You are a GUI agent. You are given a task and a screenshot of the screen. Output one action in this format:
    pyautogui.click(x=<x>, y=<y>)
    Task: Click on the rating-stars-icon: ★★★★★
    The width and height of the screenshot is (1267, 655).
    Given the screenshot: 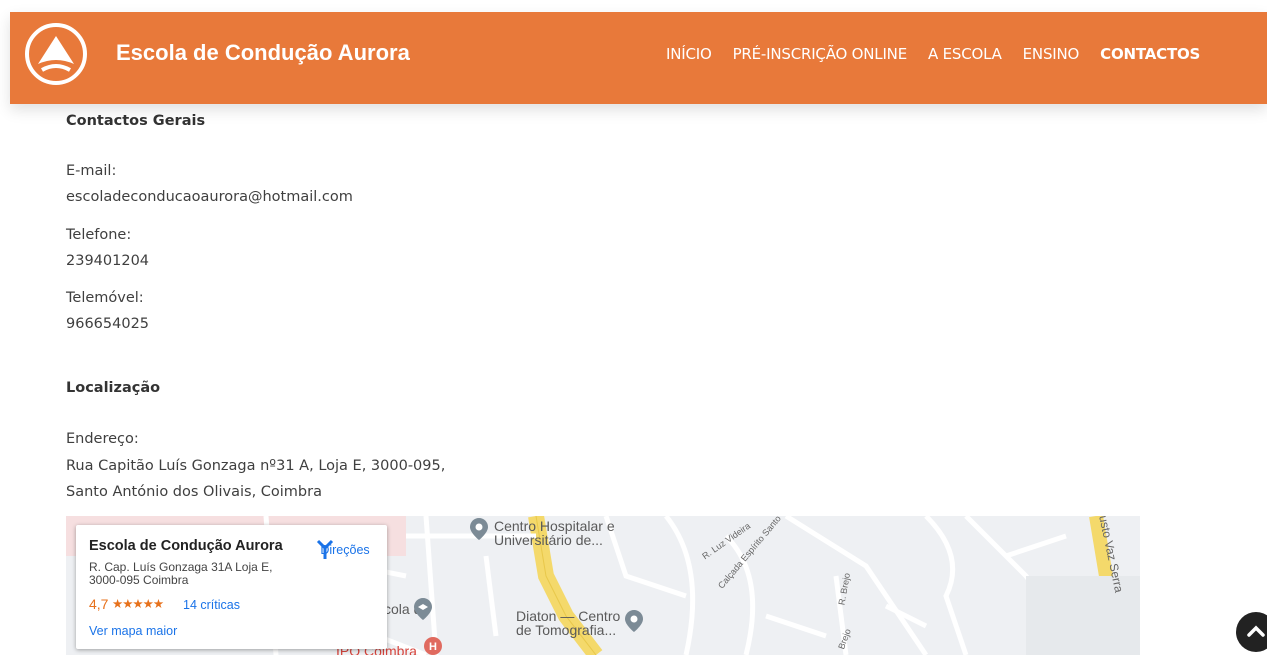 What is the action you would take?
    pyautogui.click(x=138, y=604)
    